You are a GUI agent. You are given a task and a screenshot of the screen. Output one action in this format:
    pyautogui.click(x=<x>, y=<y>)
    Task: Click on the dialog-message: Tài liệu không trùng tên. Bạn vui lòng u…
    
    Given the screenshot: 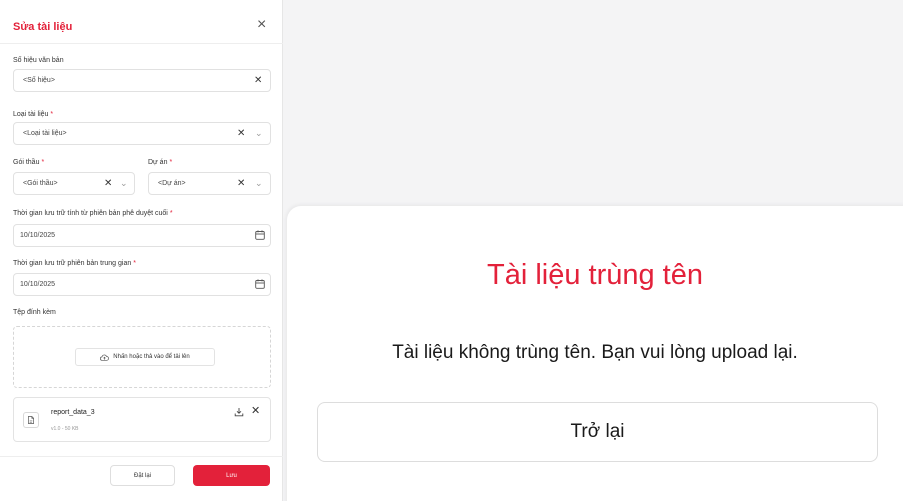 What is the action you would take?
    pyautogui.click(x=595, y=352)
    